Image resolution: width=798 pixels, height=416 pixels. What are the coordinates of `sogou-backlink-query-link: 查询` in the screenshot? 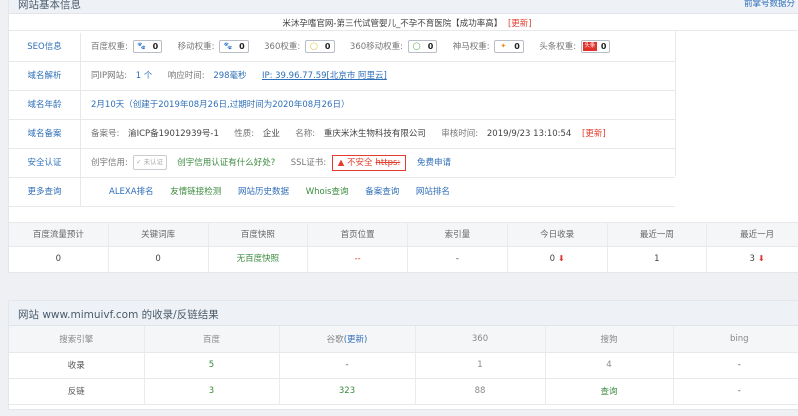 It's located at (609, 391).